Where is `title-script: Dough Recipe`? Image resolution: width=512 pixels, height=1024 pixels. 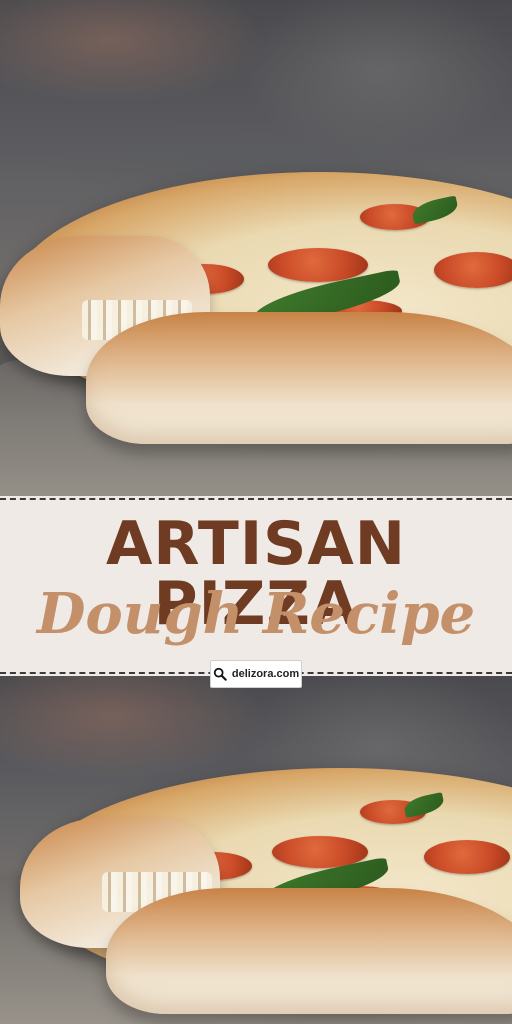 title-script: Dough Recipe is located at coordinates (256, 614).